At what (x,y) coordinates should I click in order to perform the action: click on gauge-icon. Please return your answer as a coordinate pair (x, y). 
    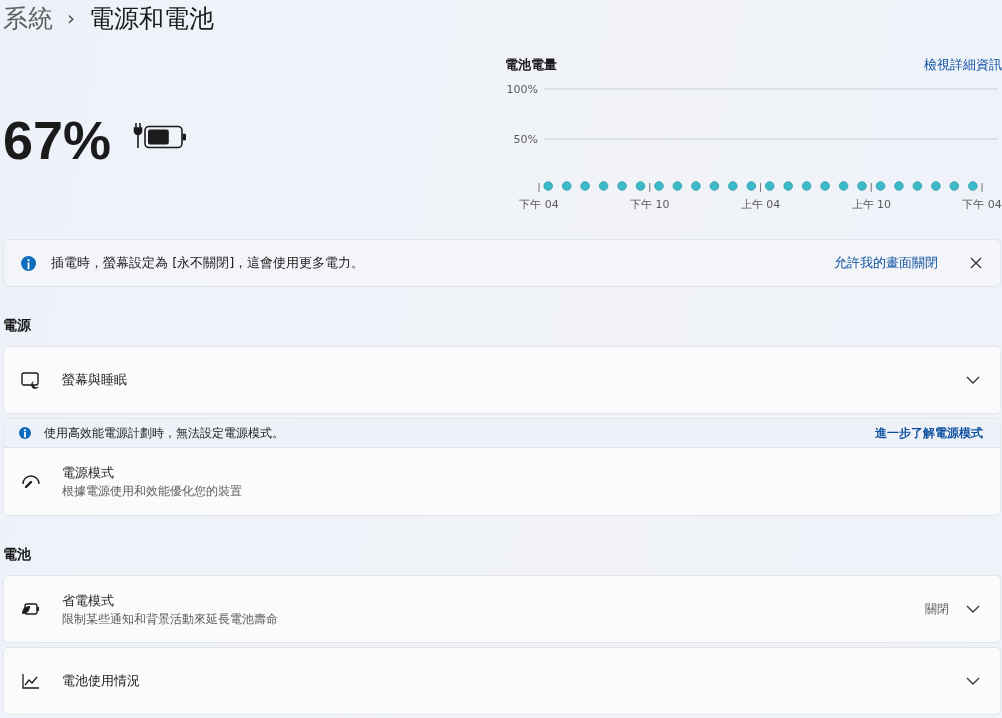
    Looking at the image, I should click on (31, 481).